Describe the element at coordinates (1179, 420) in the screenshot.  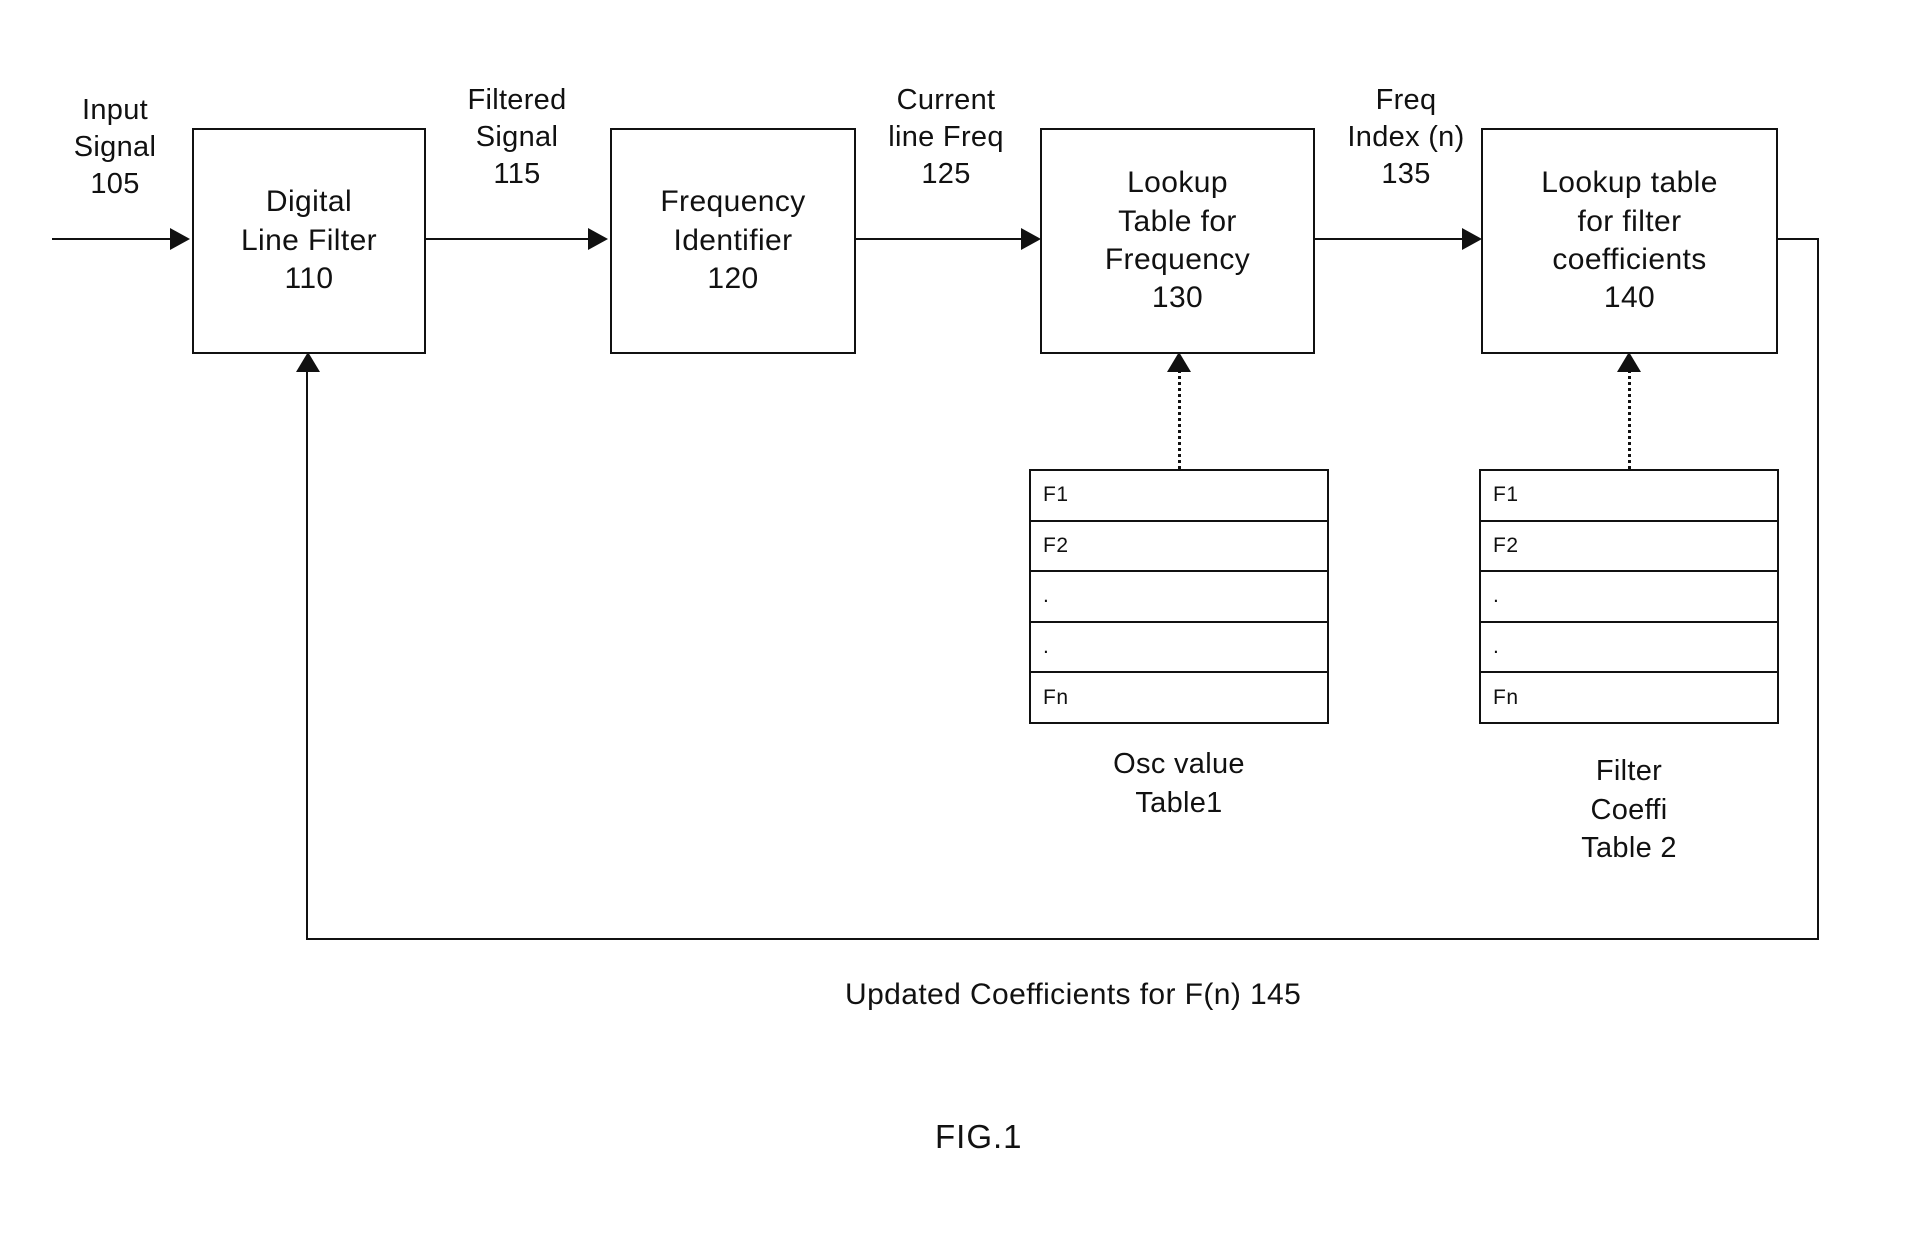
I see `connector-osc-table-to-lookup-frequency-line` at that location.